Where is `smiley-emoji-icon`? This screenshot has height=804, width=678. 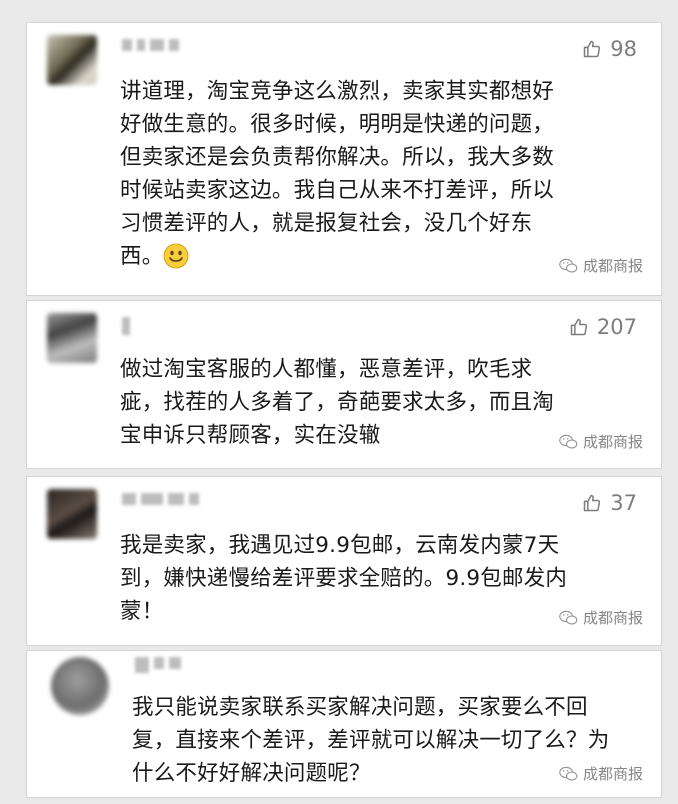
smiley-emoji-icon is located at coordinates (176, 256).